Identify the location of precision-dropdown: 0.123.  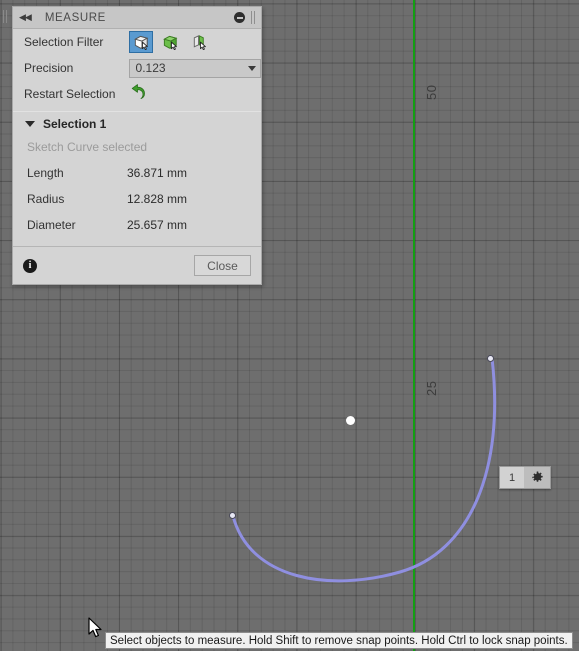
(194, 68).